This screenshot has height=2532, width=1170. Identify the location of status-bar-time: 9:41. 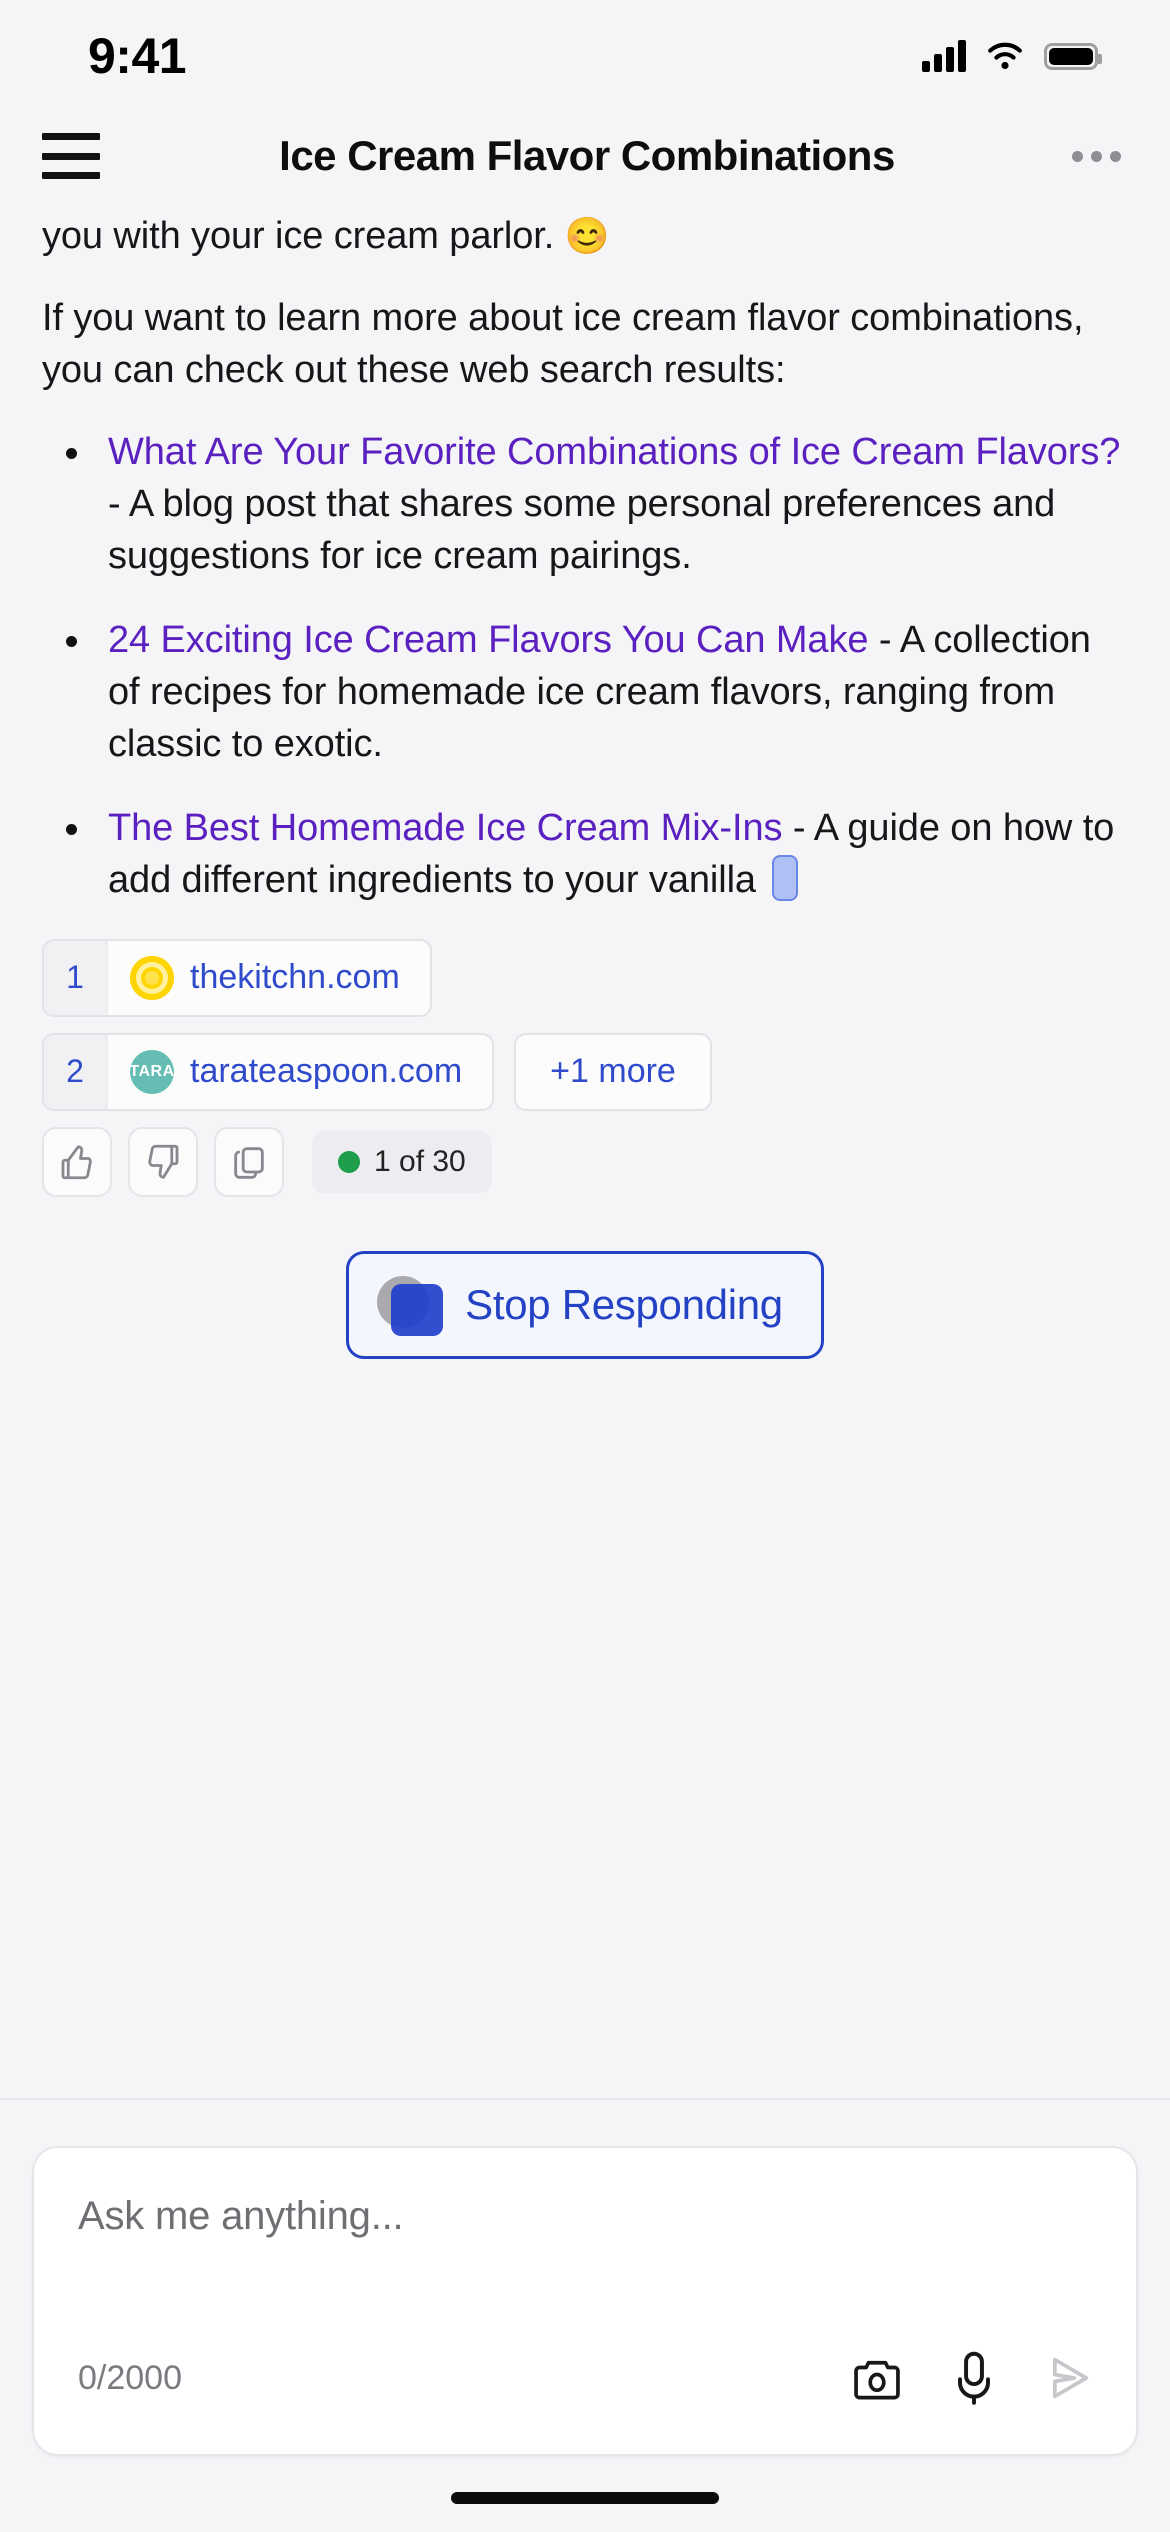
(137, 56).